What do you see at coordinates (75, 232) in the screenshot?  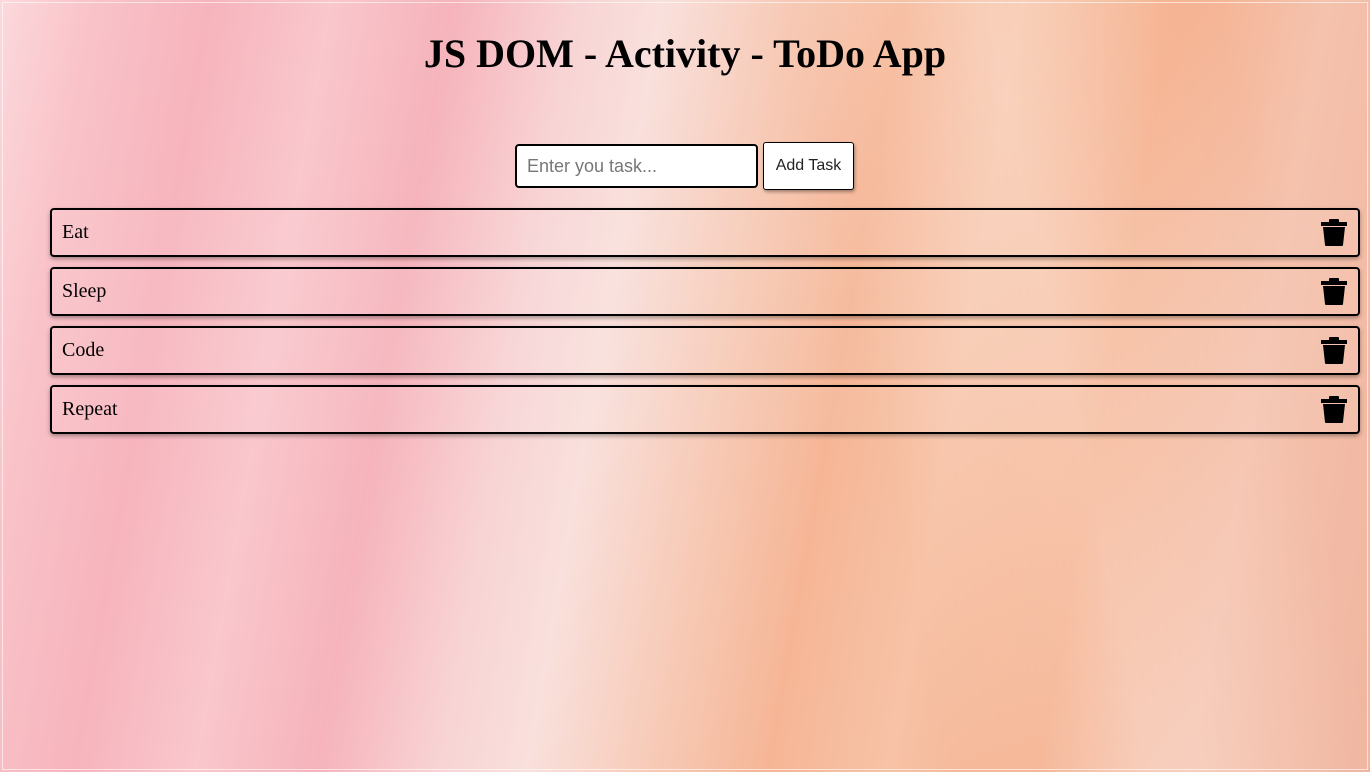 I see `task-label: Eat` at bounding box center [75, 232].